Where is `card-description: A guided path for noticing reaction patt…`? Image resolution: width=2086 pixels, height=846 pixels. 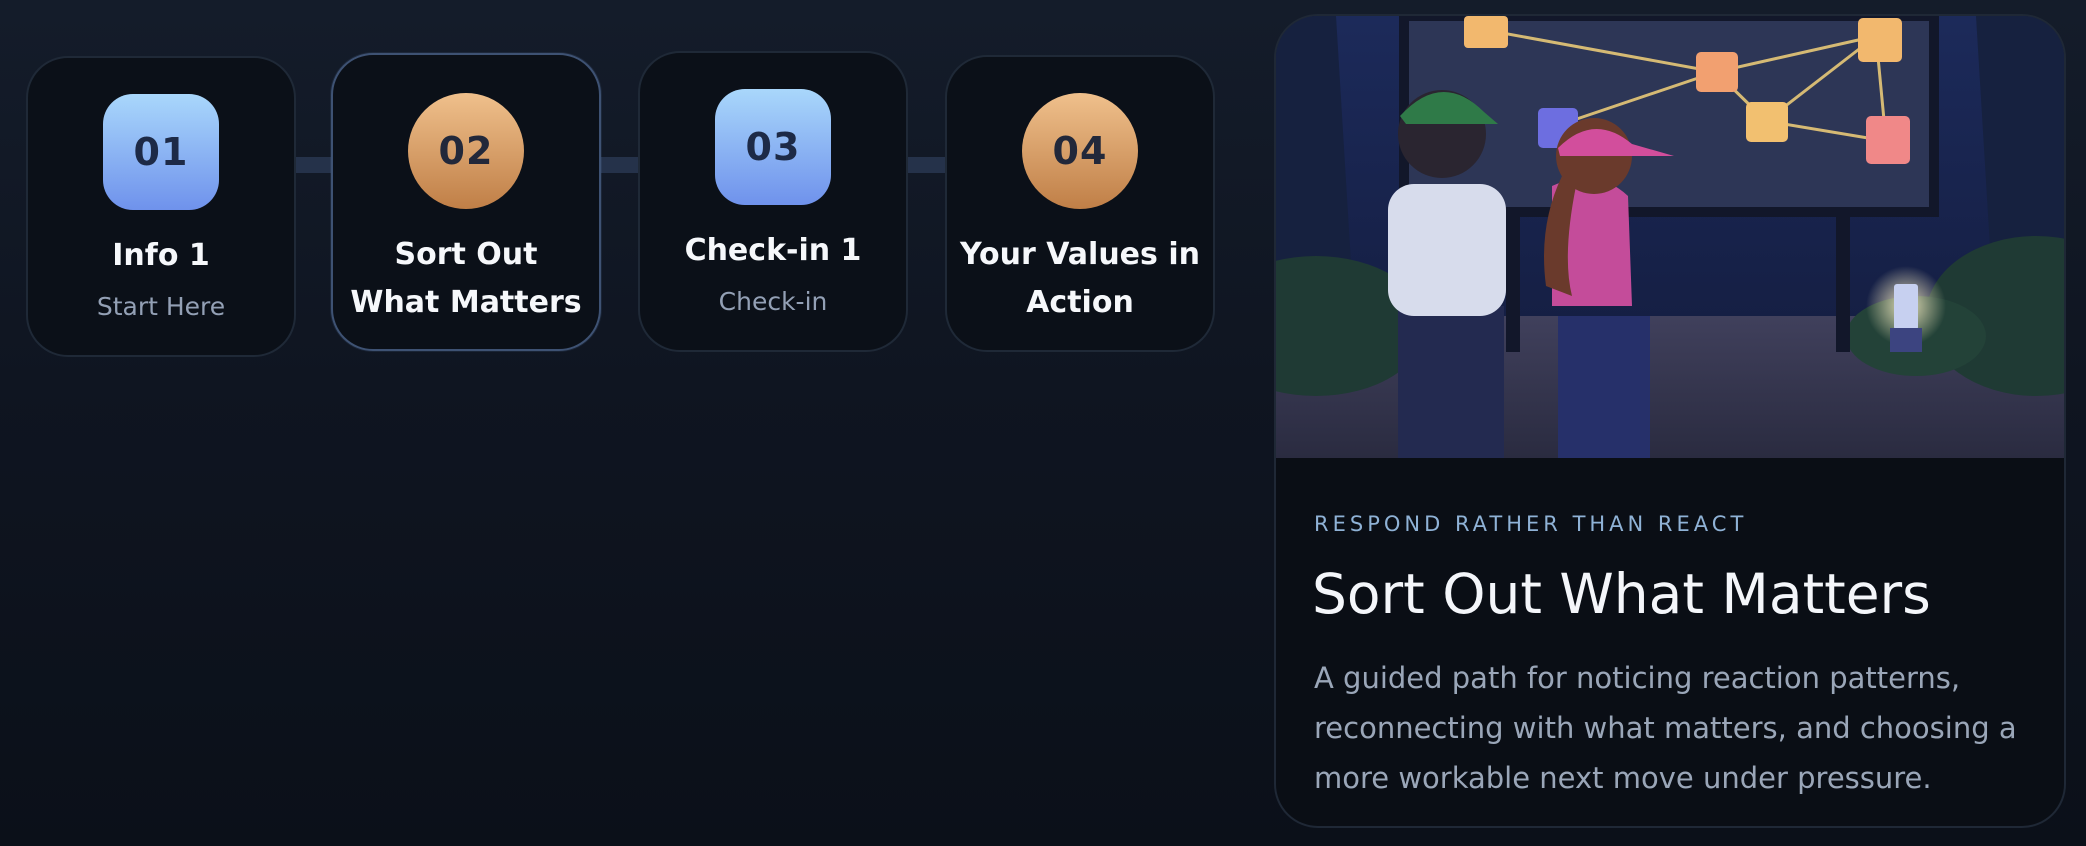 card-description: A guided path for noticing reaction patt… is located at coordinates (1665, 728).